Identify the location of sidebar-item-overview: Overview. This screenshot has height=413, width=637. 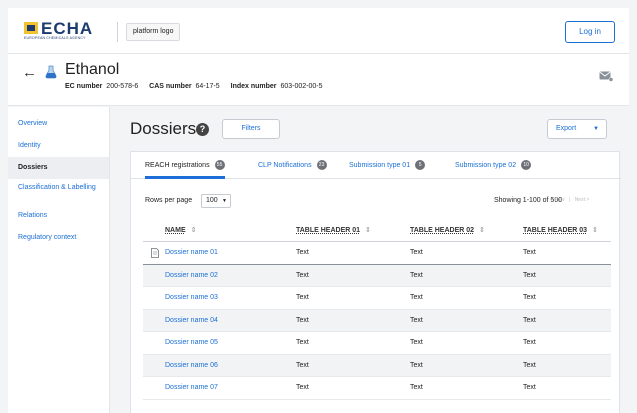
(58, 124).